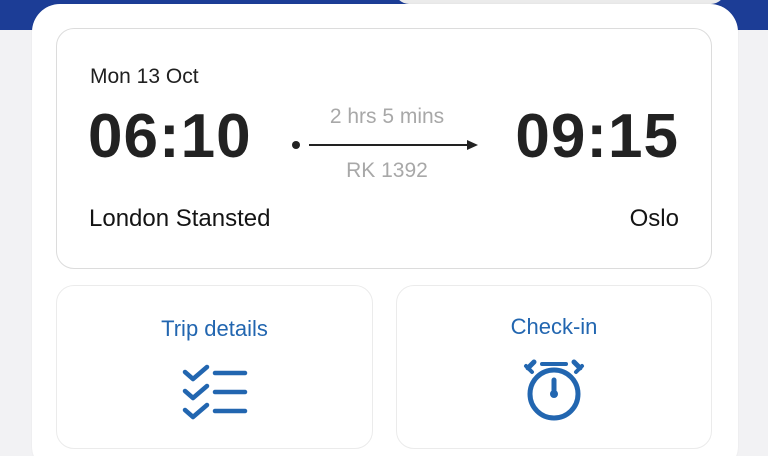 Image resolution: width=768 pixels, height=456 pixels. I want to click on stopwatch-icon, so click(554, 390).